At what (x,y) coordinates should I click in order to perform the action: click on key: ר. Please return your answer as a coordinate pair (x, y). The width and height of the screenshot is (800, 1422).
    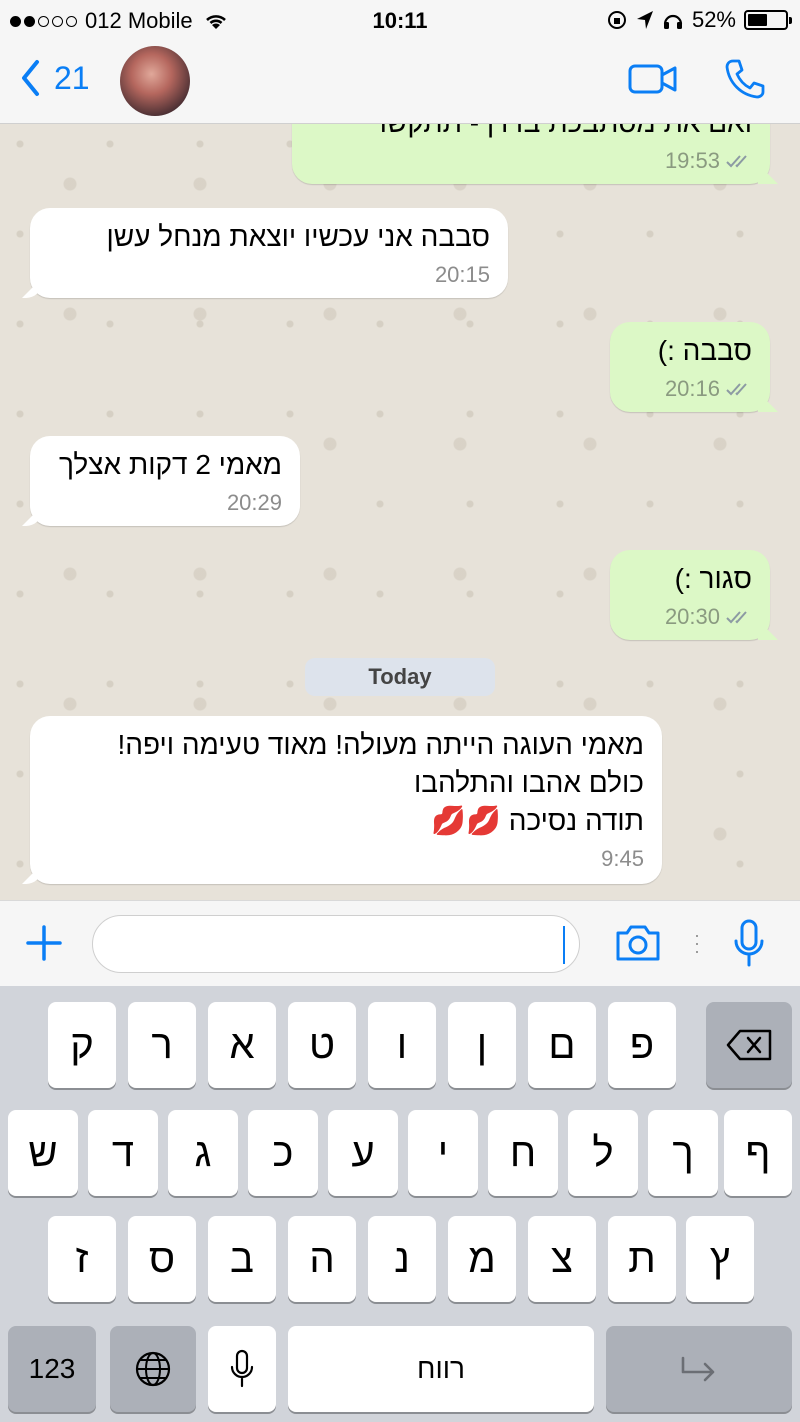
    Looking at the image, I should click on (162, 1045).